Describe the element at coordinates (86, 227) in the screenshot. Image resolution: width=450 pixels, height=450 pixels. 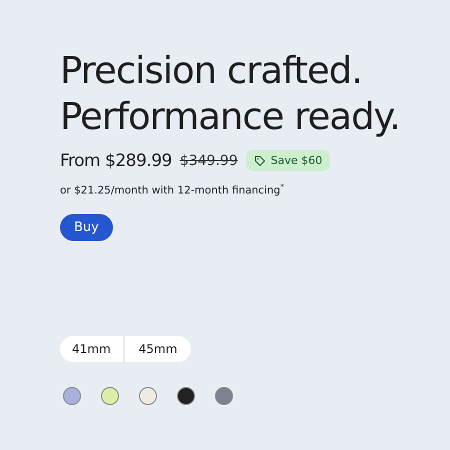
I see `buy-button: Buy` at that location.